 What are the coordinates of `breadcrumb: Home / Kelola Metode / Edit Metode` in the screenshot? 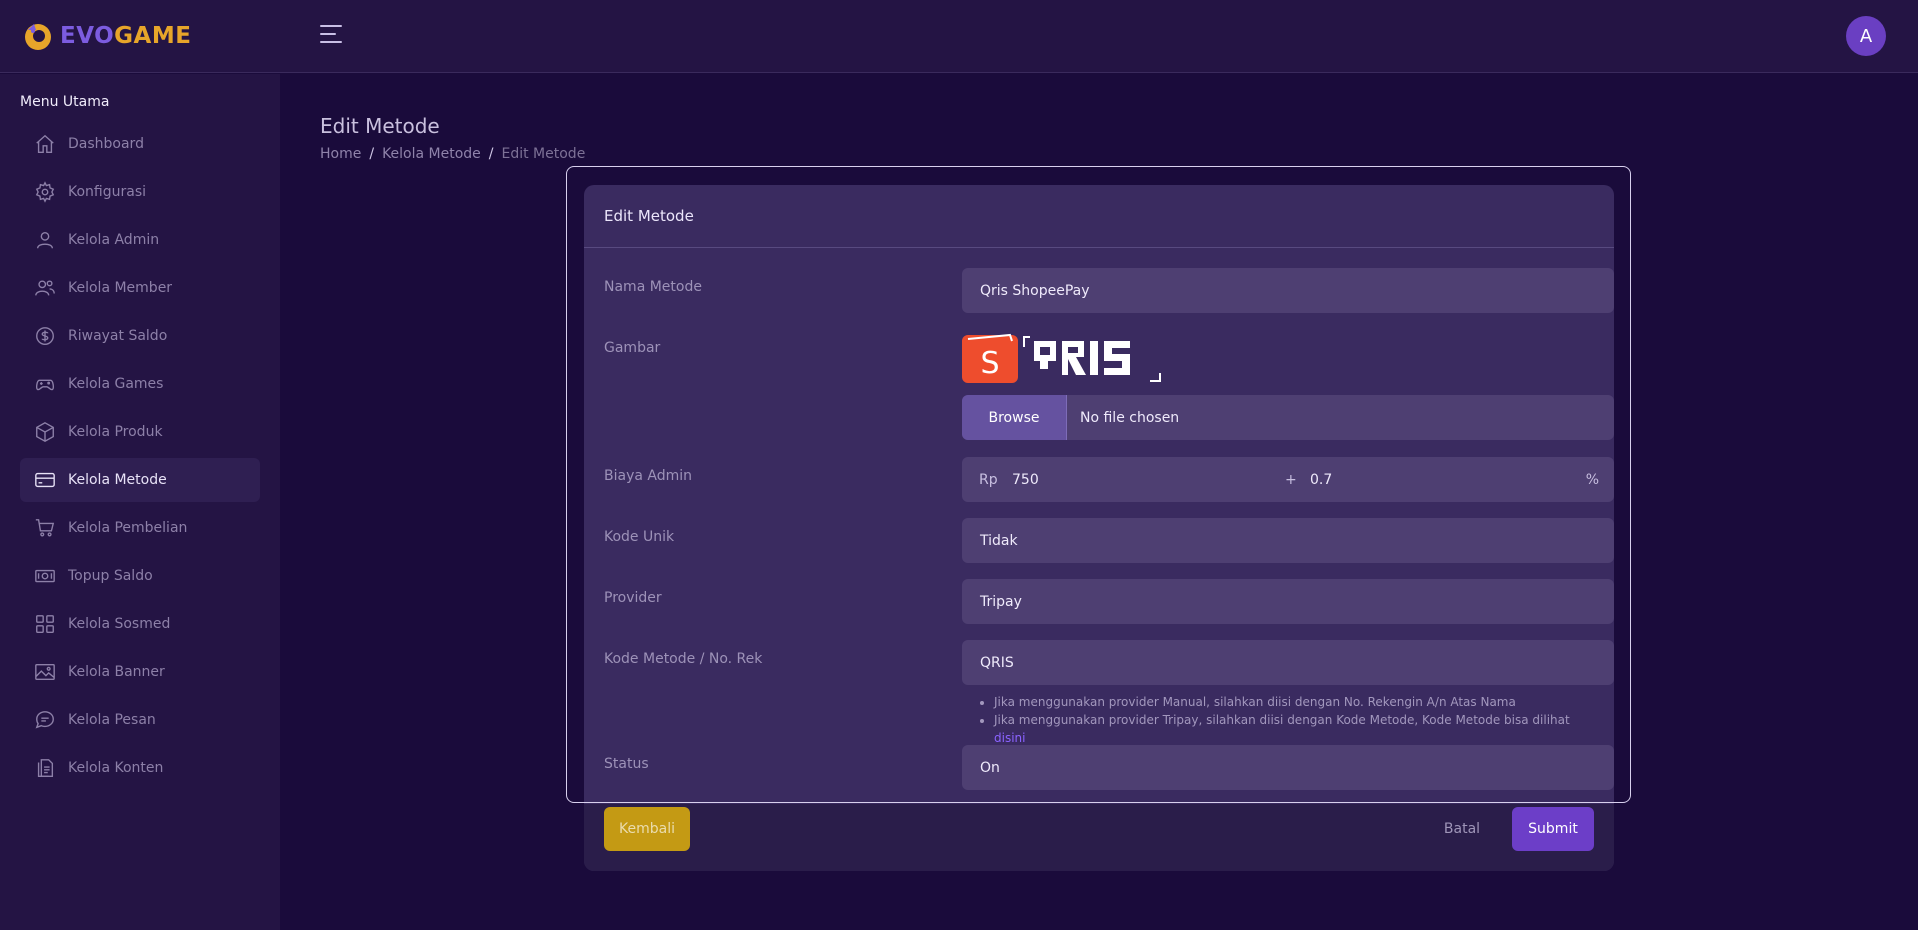 It's located at (452, 154).